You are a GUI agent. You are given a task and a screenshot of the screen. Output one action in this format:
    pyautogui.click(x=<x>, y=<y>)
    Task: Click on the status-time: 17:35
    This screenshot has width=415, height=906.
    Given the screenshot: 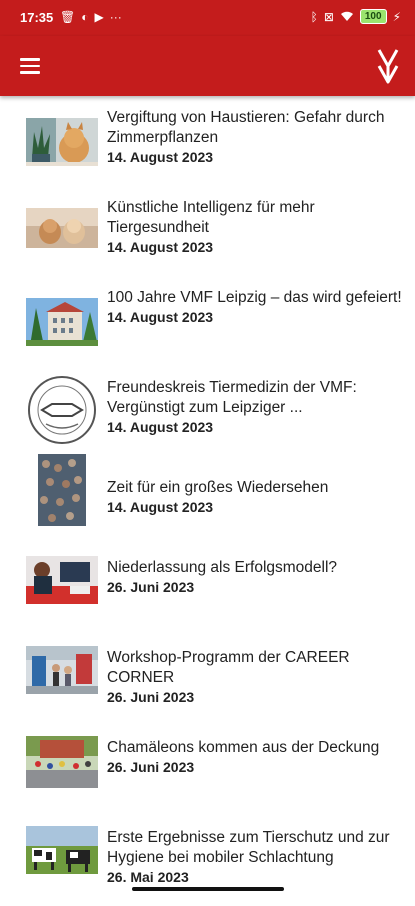 What is the action you would take?
    pyautogui.click(x=37, y=17)
    